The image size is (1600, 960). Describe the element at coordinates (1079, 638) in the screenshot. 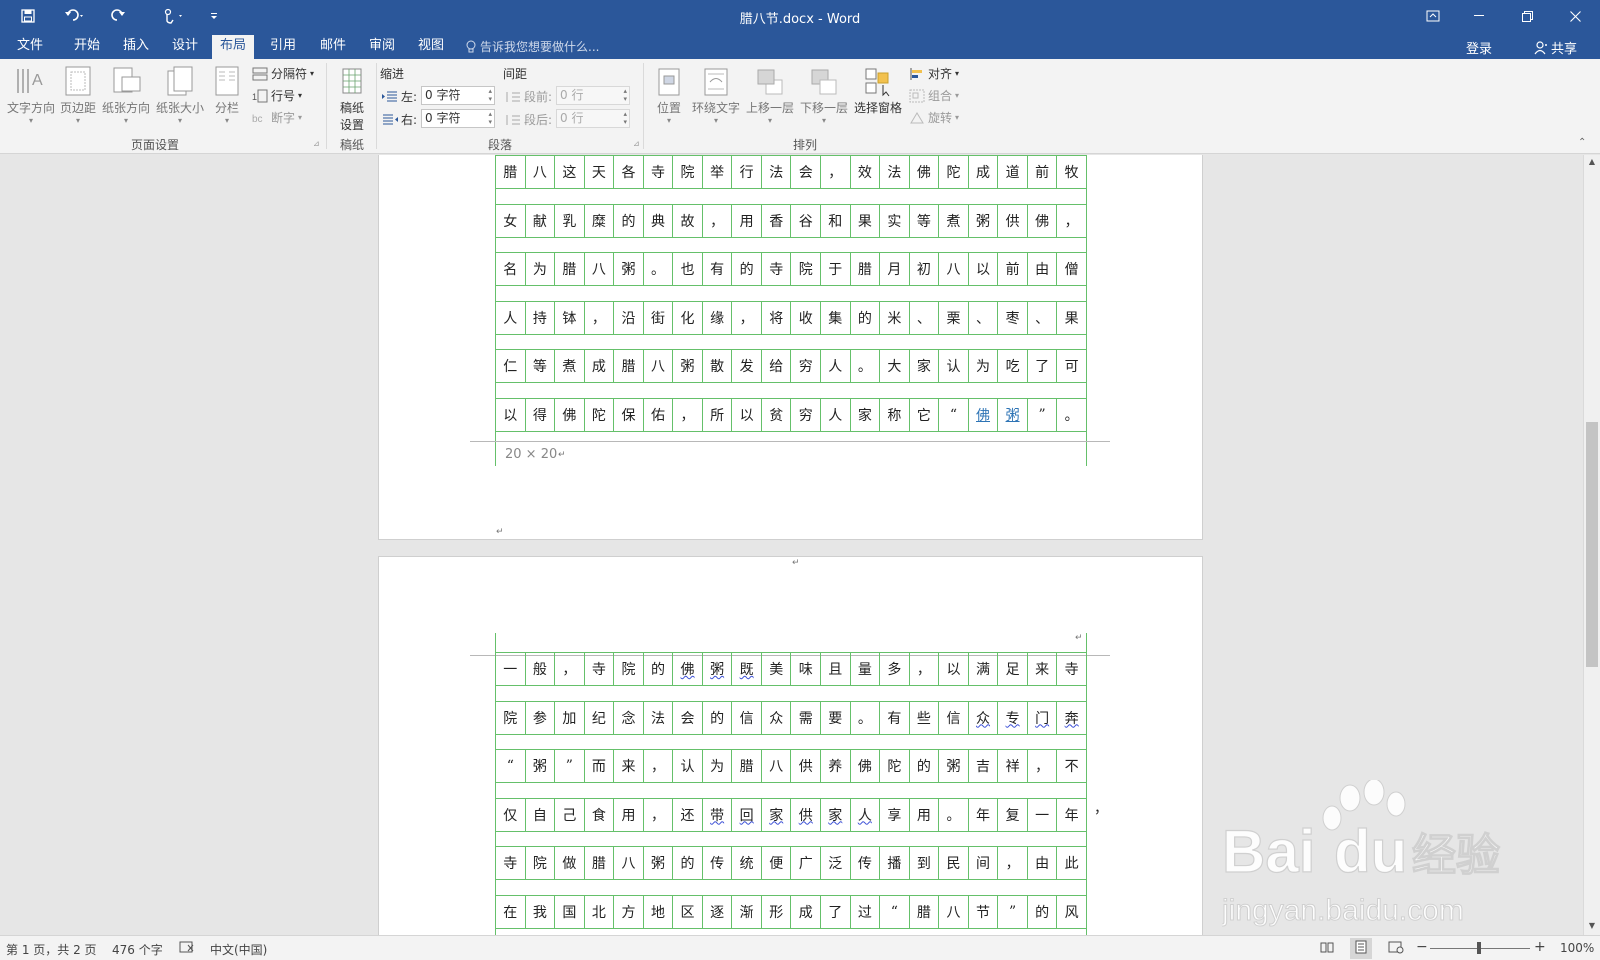

I see `paragraph-mark-icon: ↵` at that location.